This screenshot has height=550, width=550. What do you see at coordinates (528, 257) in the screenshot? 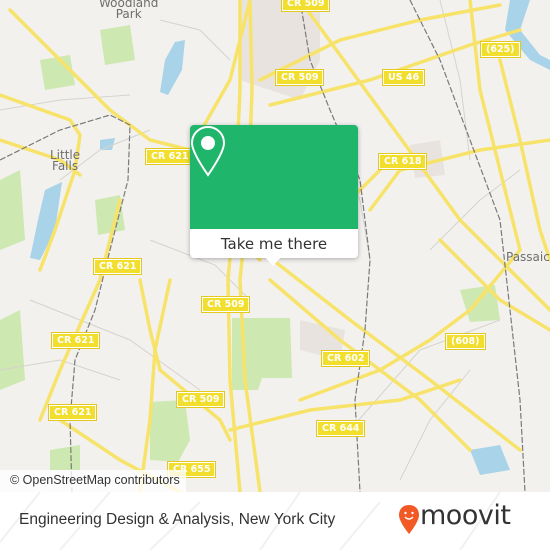
I see `place-label-passaic: Passaic` at bounding box center [528, 257].